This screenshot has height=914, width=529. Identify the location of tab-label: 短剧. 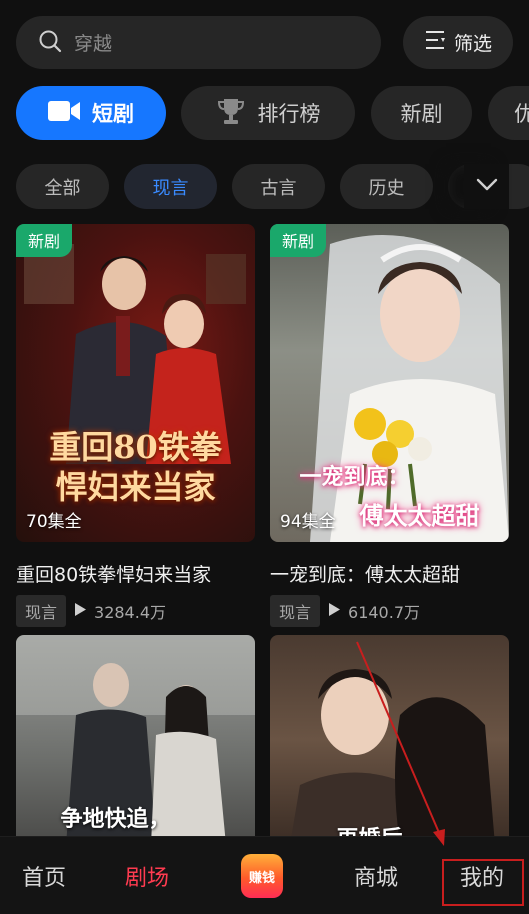
(113, 114).